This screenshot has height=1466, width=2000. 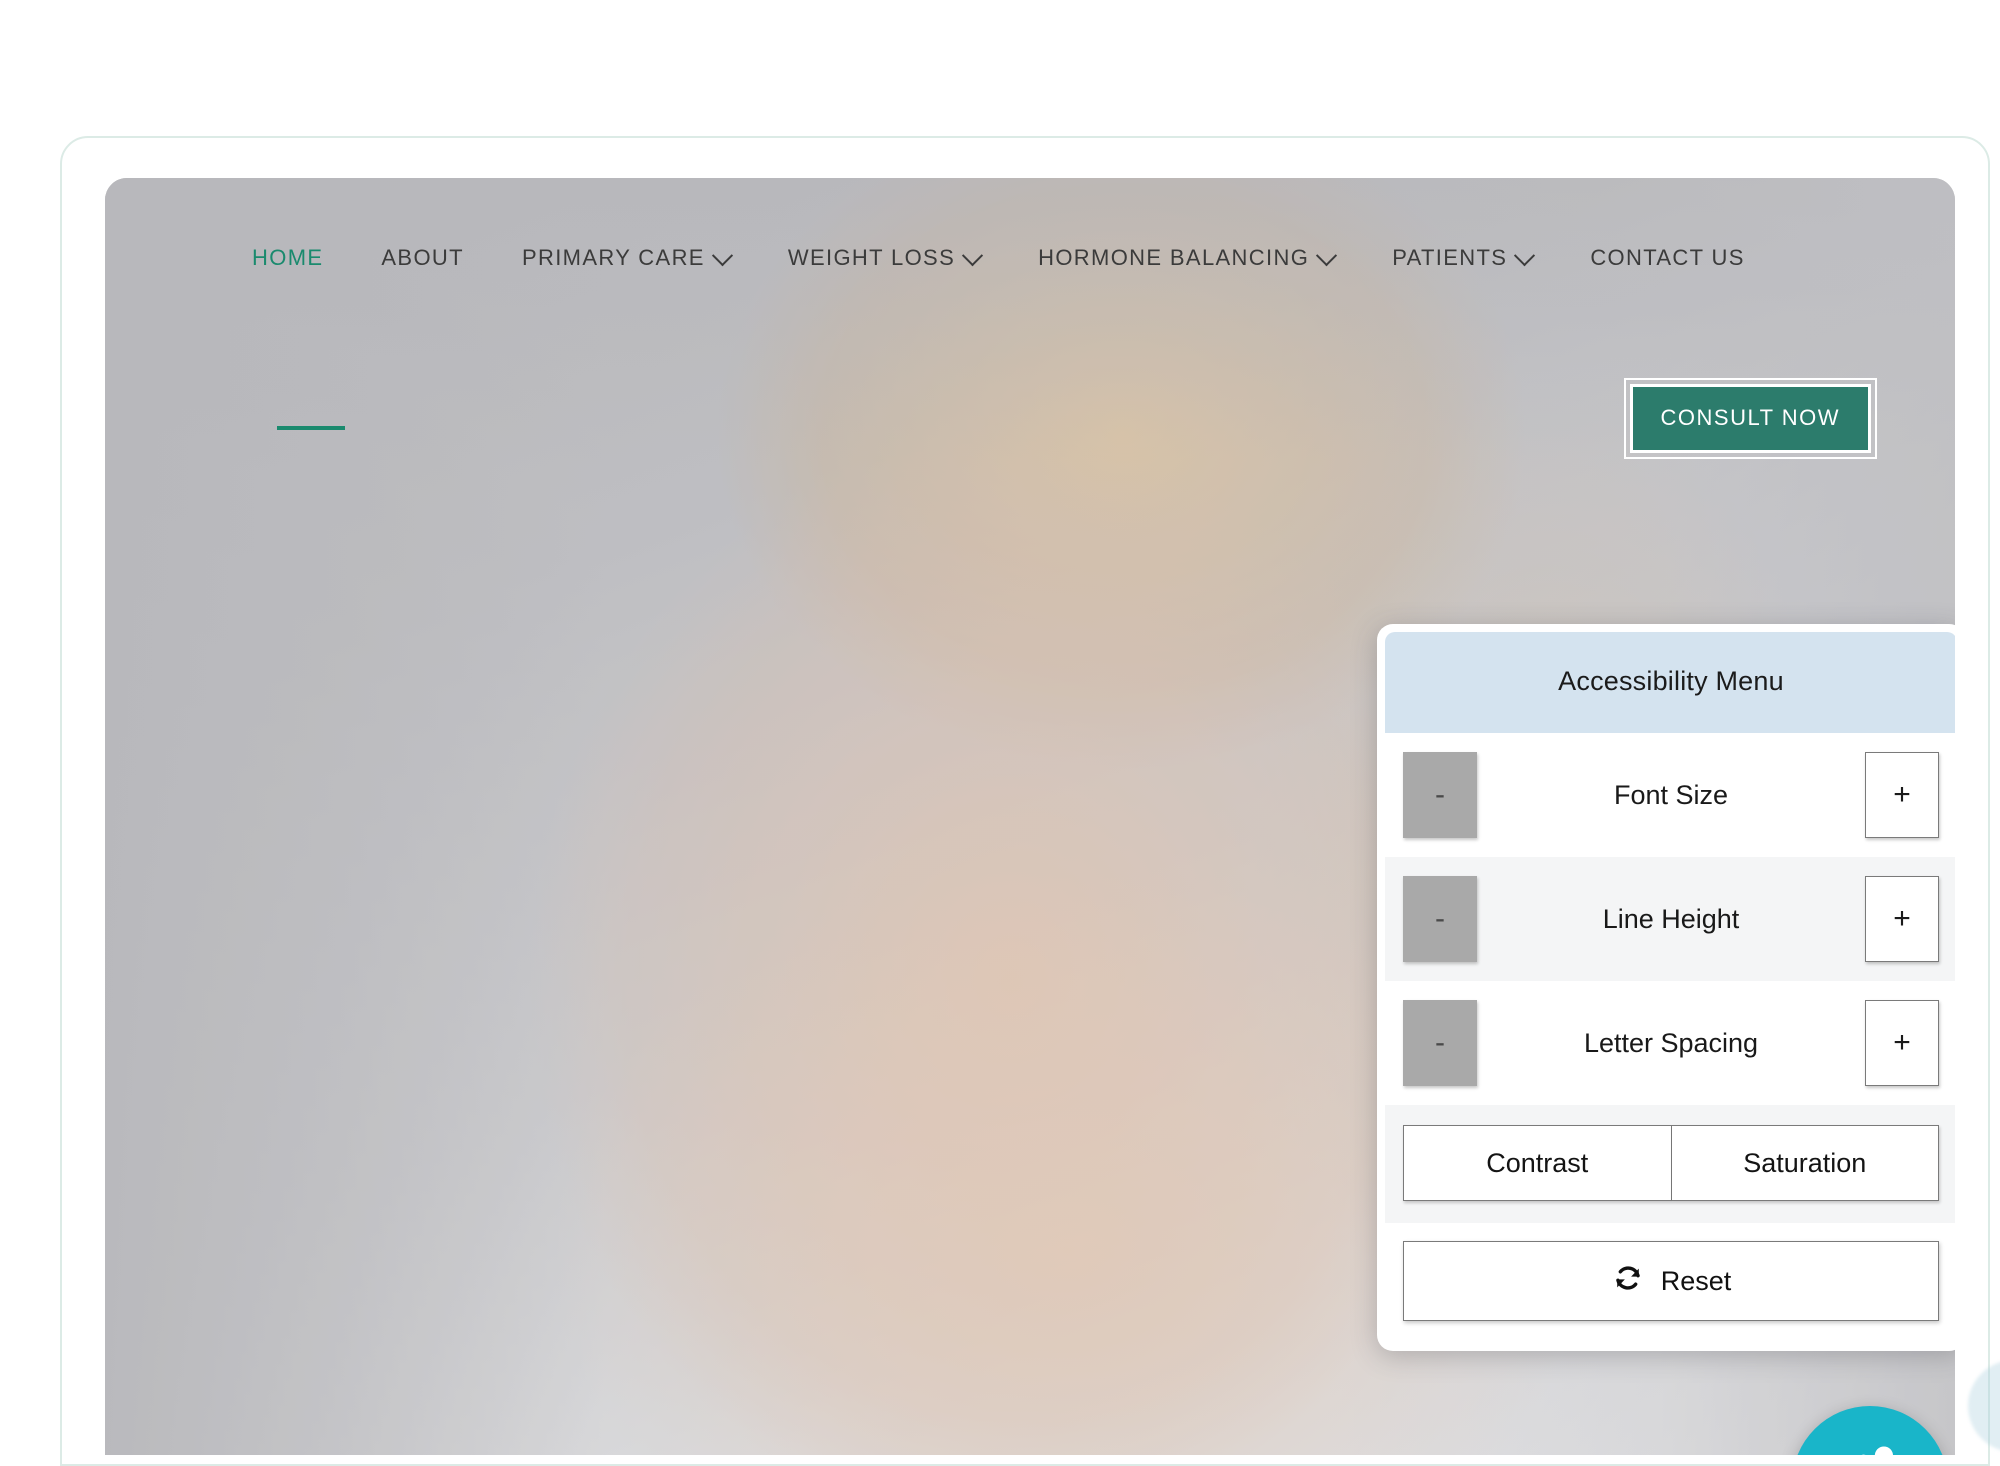 What do you see at coordinates (1696, 1281) in the screenshot?
I see `reset-label: Reset` at bounding box center [1696, 1281].